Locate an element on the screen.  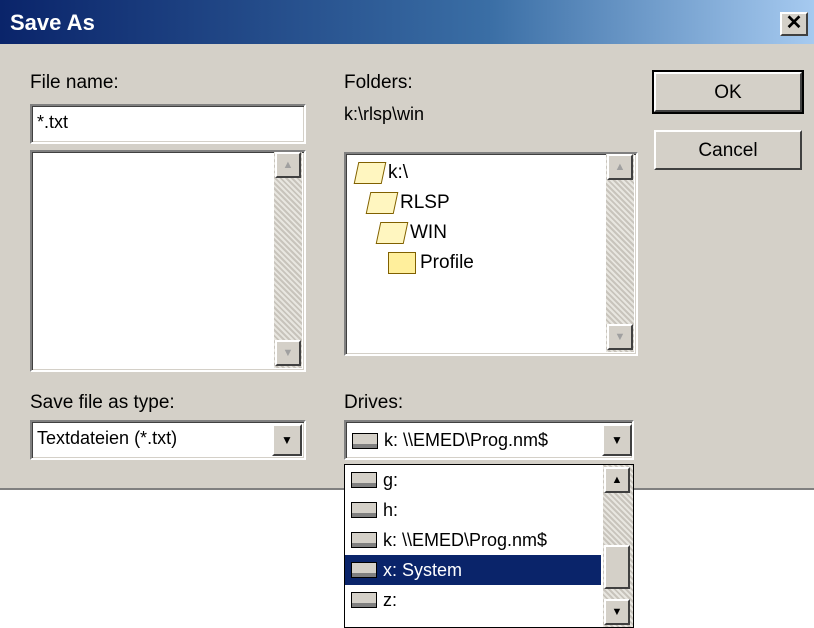
drives-selected: k: \\EMED\Prog.nm$ is located at coordinates (474, 440).